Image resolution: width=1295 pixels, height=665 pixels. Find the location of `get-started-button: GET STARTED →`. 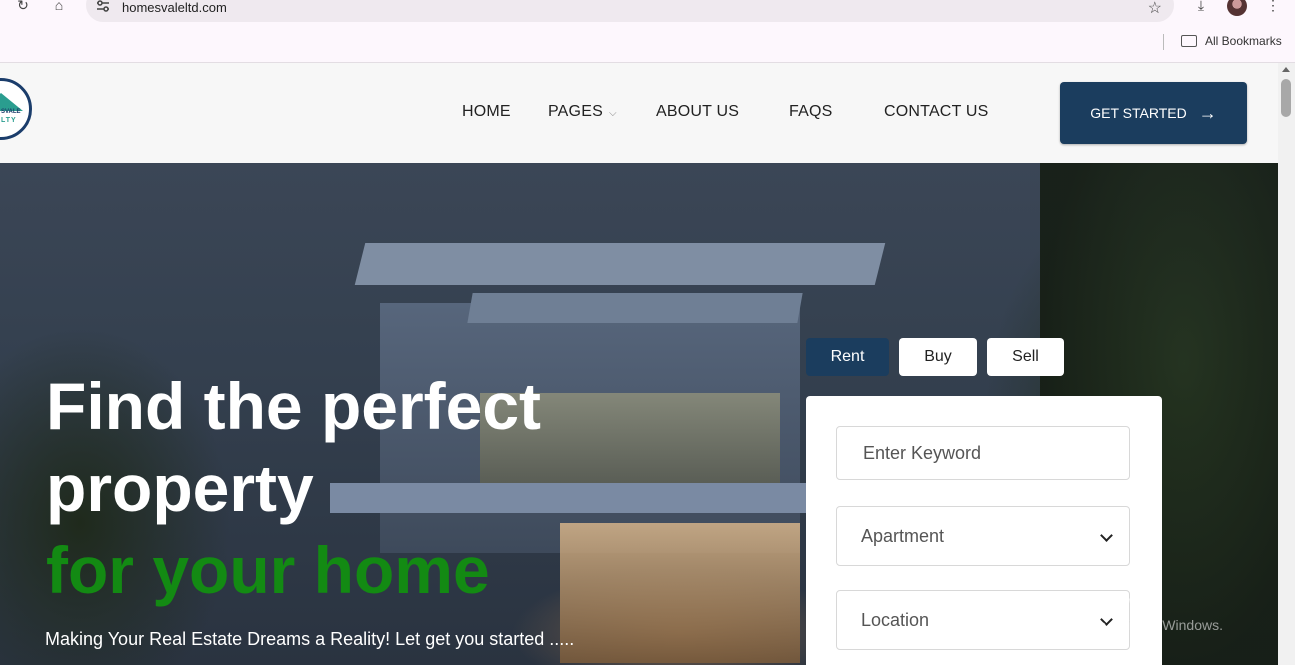

get-started-button: GET STARTED → is located at coordinates (1153, 113).